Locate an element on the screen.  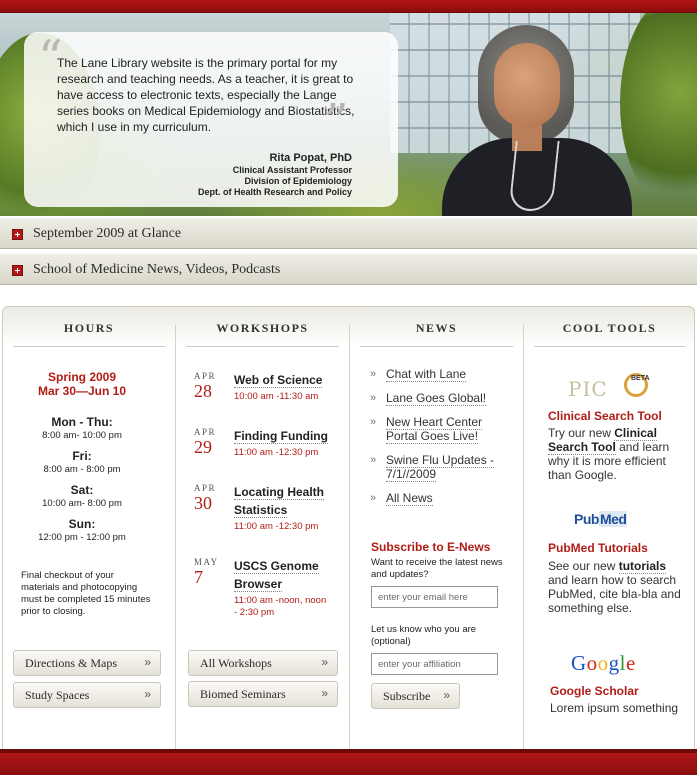
google-scholar-title: Google Scholar is located at coordinates (594, 691).